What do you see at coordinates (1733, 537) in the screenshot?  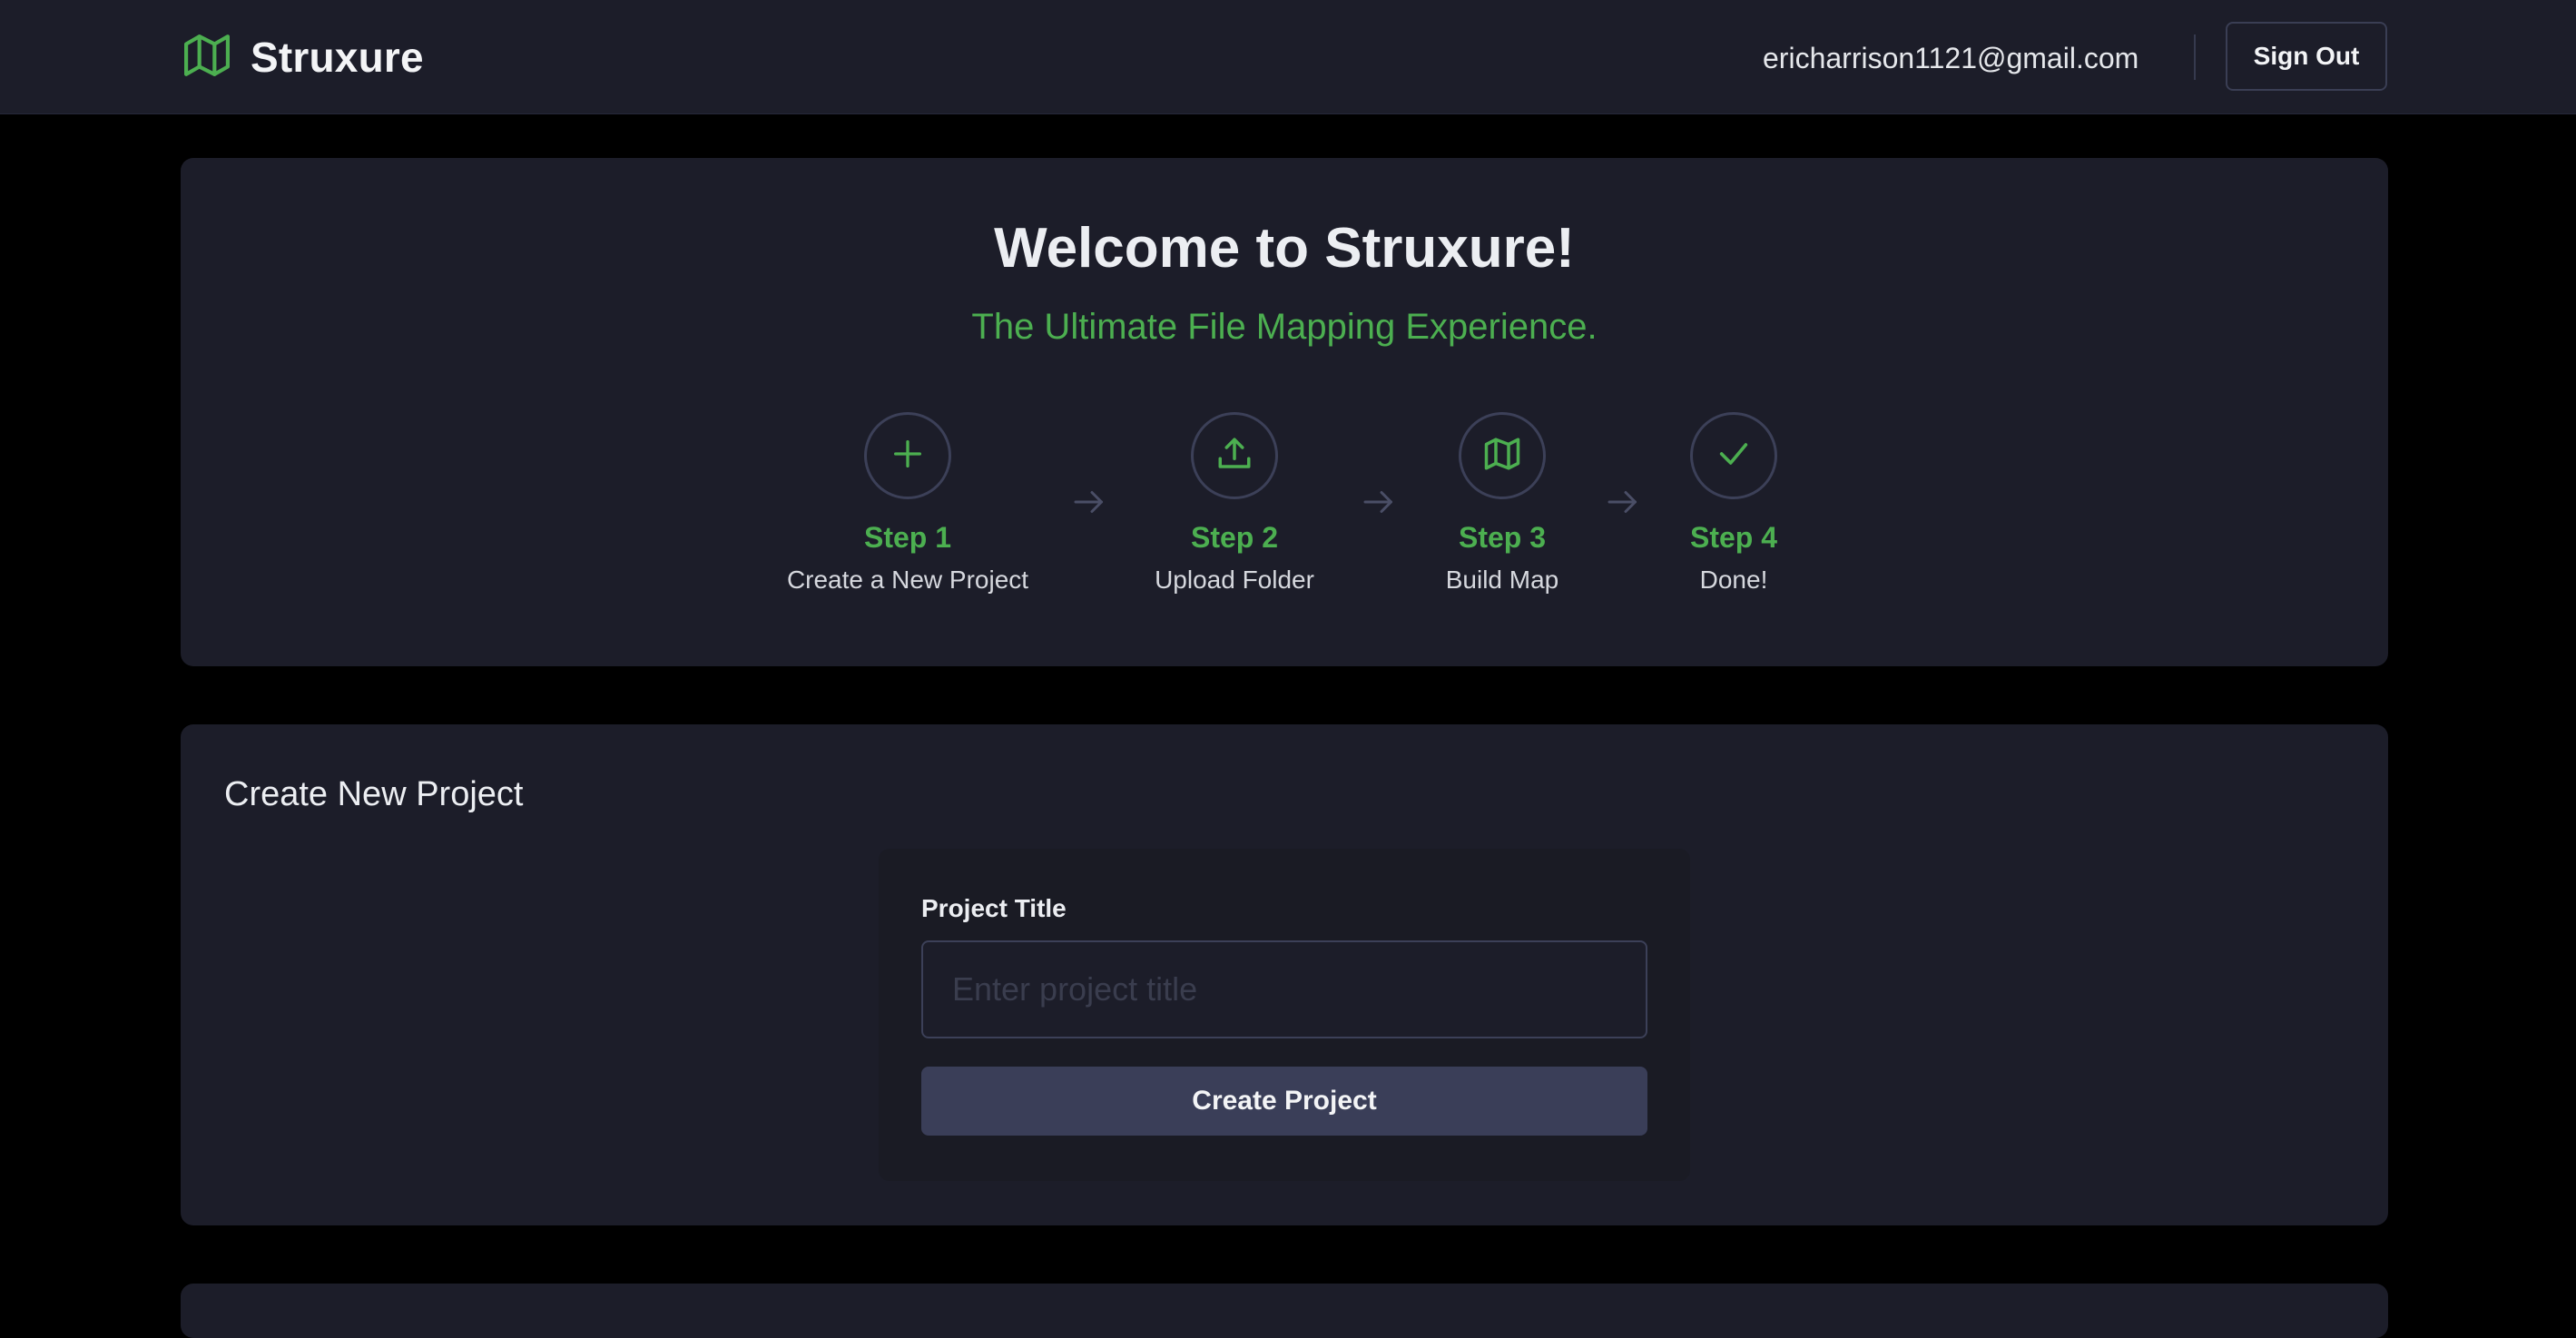 I see `step-label: Step 4` at bounding box center [1733, 537].